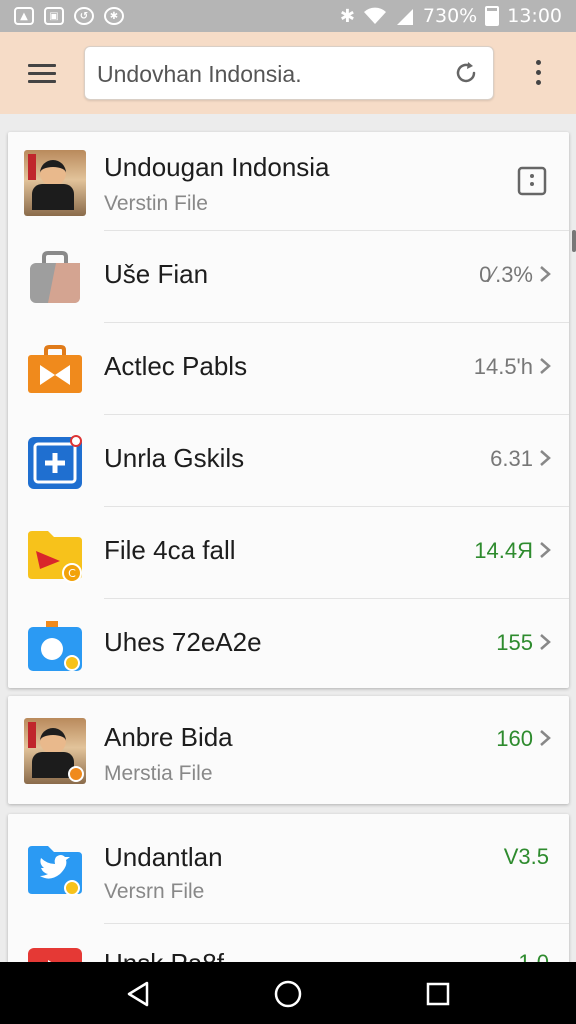 The width and height of the screenshot is (576, 1024). What do you see at coordinates (72, 573) in the screenshot?
I see `svg-text: C` at bounding box center [72, 573].